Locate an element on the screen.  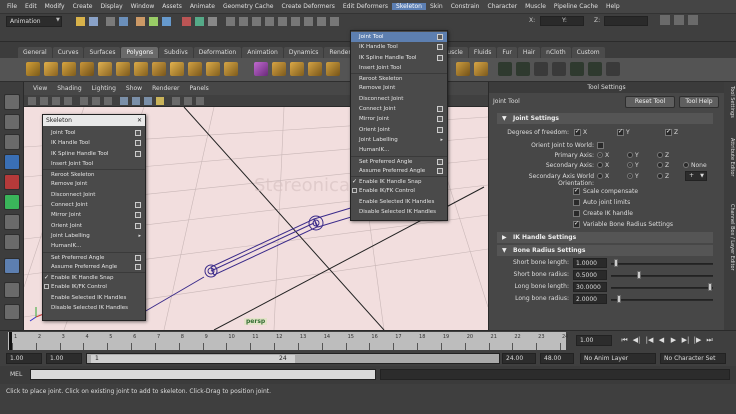
snap-grid-icon is located at coordinates (140, 21).